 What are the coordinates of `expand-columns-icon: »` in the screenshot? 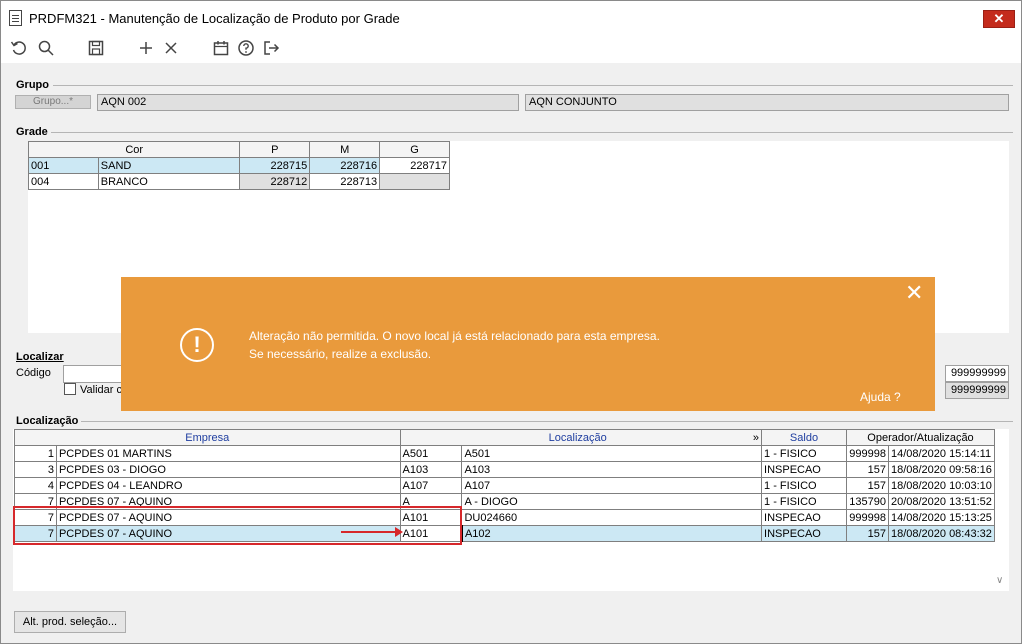 It's located at (756, 438).